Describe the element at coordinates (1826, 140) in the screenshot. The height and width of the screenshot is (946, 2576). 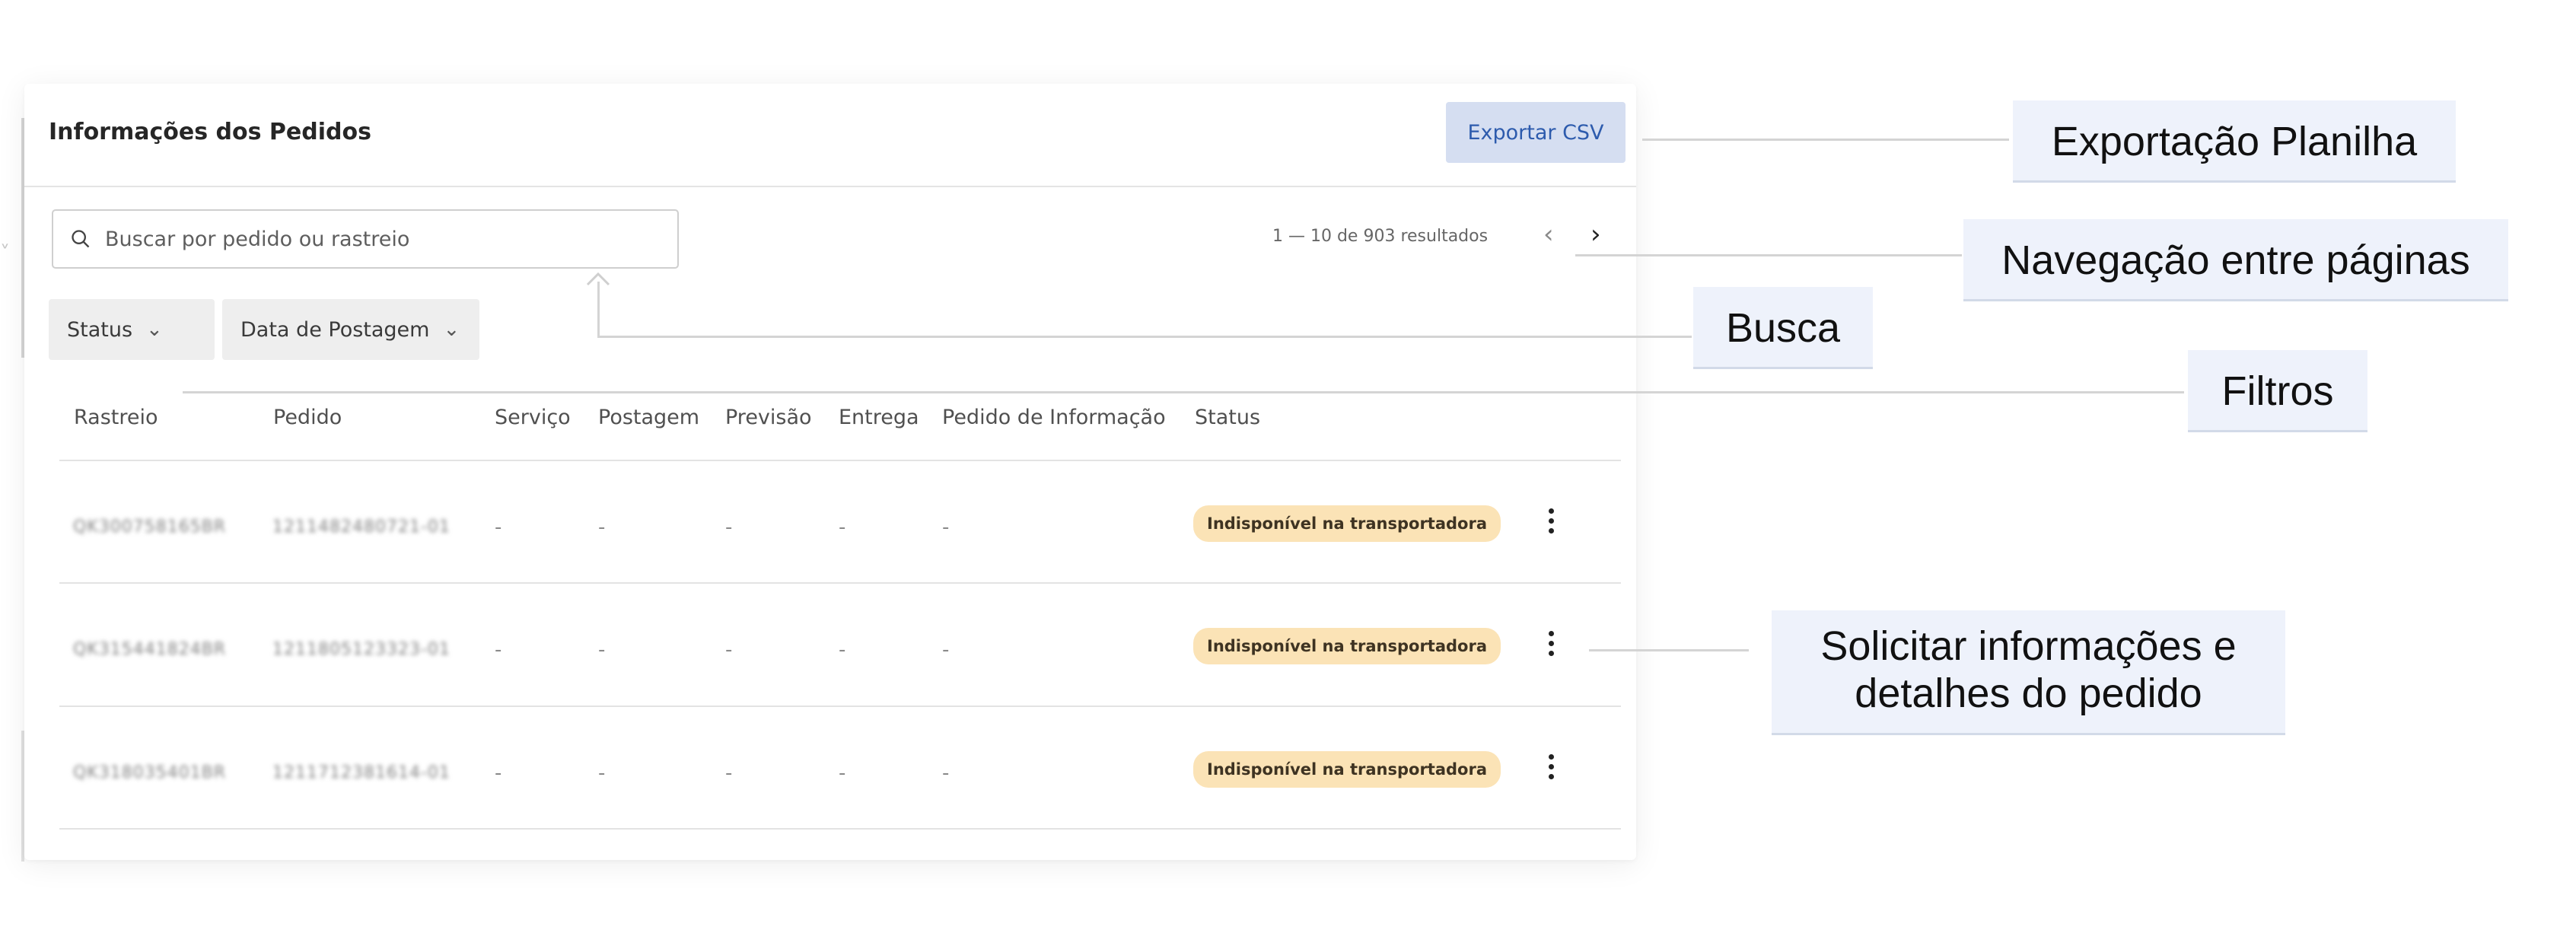
I see `connector-line-export` at that location.